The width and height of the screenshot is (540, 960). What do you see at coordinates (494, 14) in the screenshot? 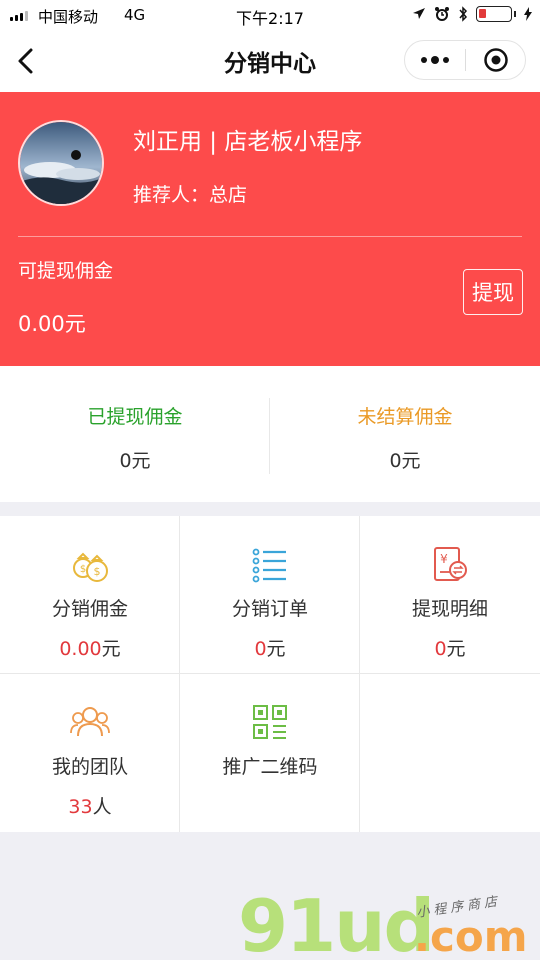
I see `battery-icon` at bounding box center [494, 14].